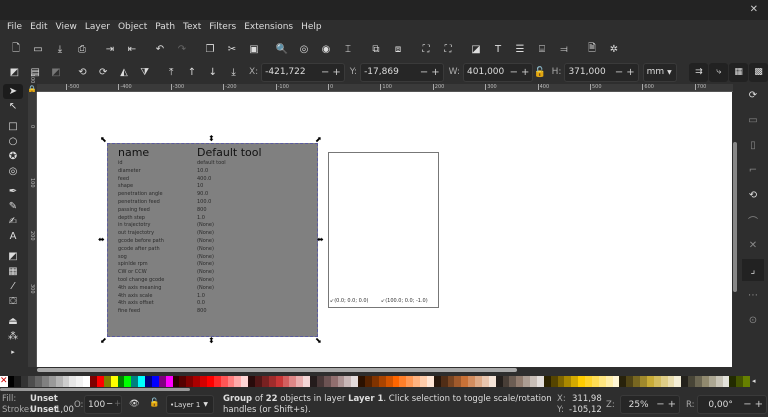 The height and width of the screenshot is (417, 768). I want to click on zoom-drawing-icon: ◎, so click(304, 49).